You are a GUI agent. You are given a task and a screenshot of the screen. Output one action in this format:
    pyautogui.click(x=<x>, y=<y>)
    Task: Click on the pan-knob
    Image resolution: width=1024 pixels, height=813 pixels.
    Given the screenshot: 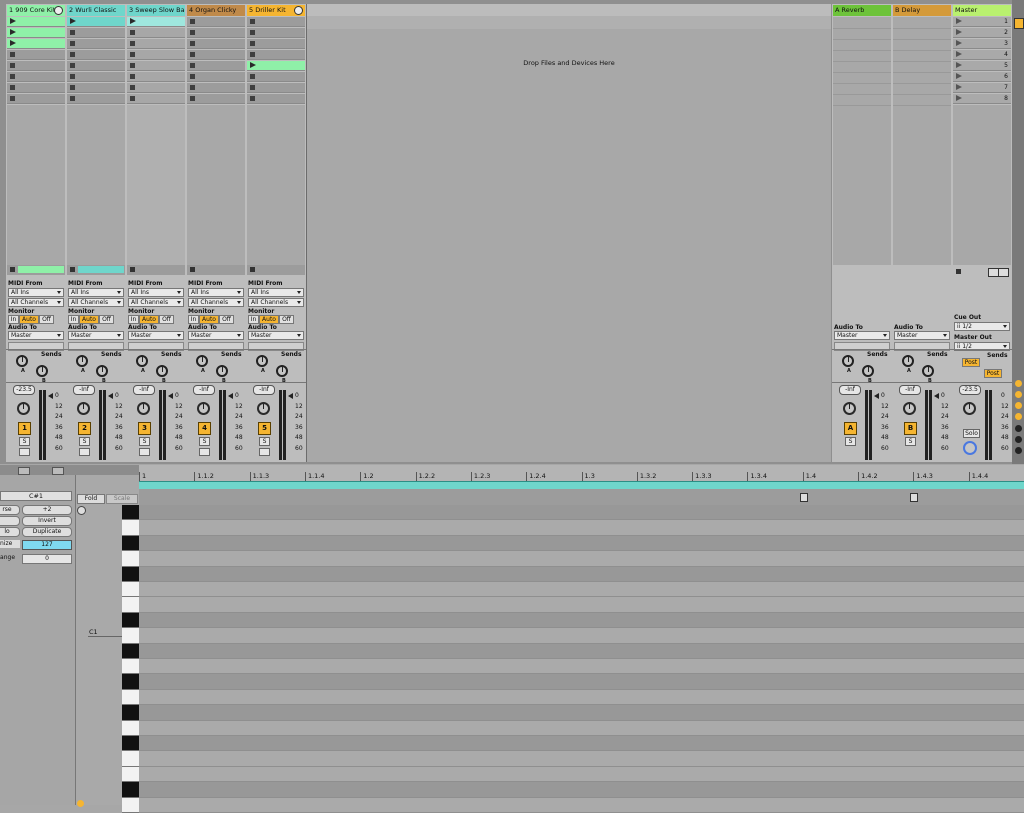 What is the action you would take?
    pyautogui.click(x=143, y=408)
    